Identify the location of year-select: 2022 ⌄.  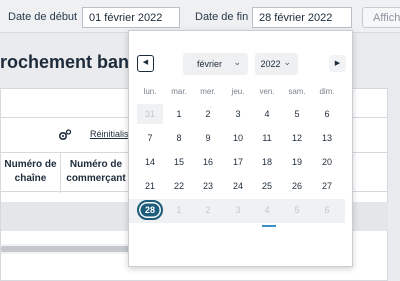
(276, 64).